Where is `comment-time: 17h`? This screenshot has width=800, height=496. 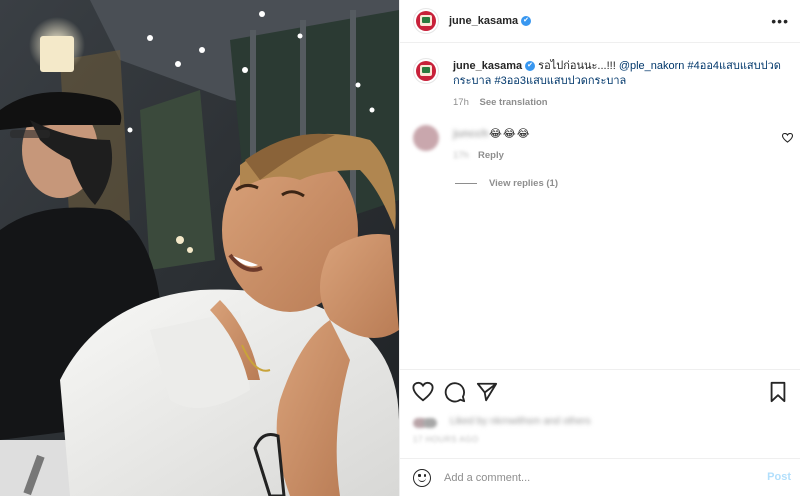 comment-time: 17h is located at coordinates (461, 155).